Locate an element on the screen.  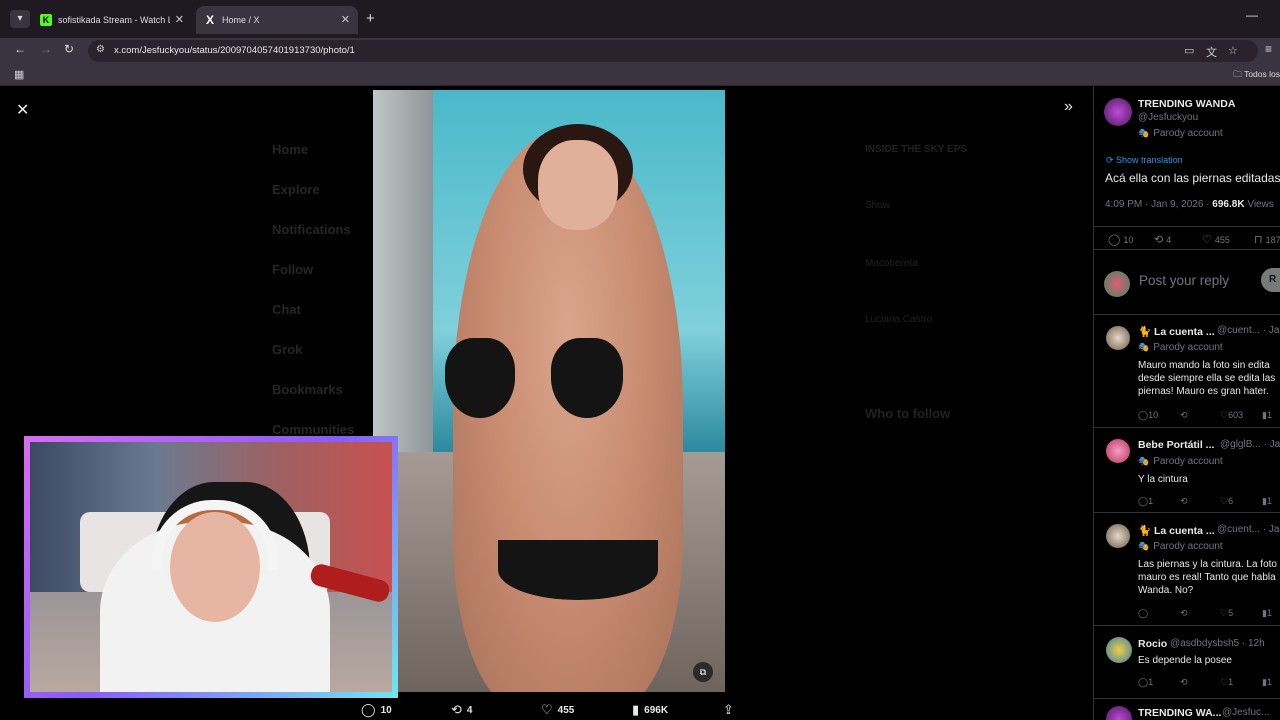
author-name: TRENDING WANDA is located at coordinates (1186, 104).